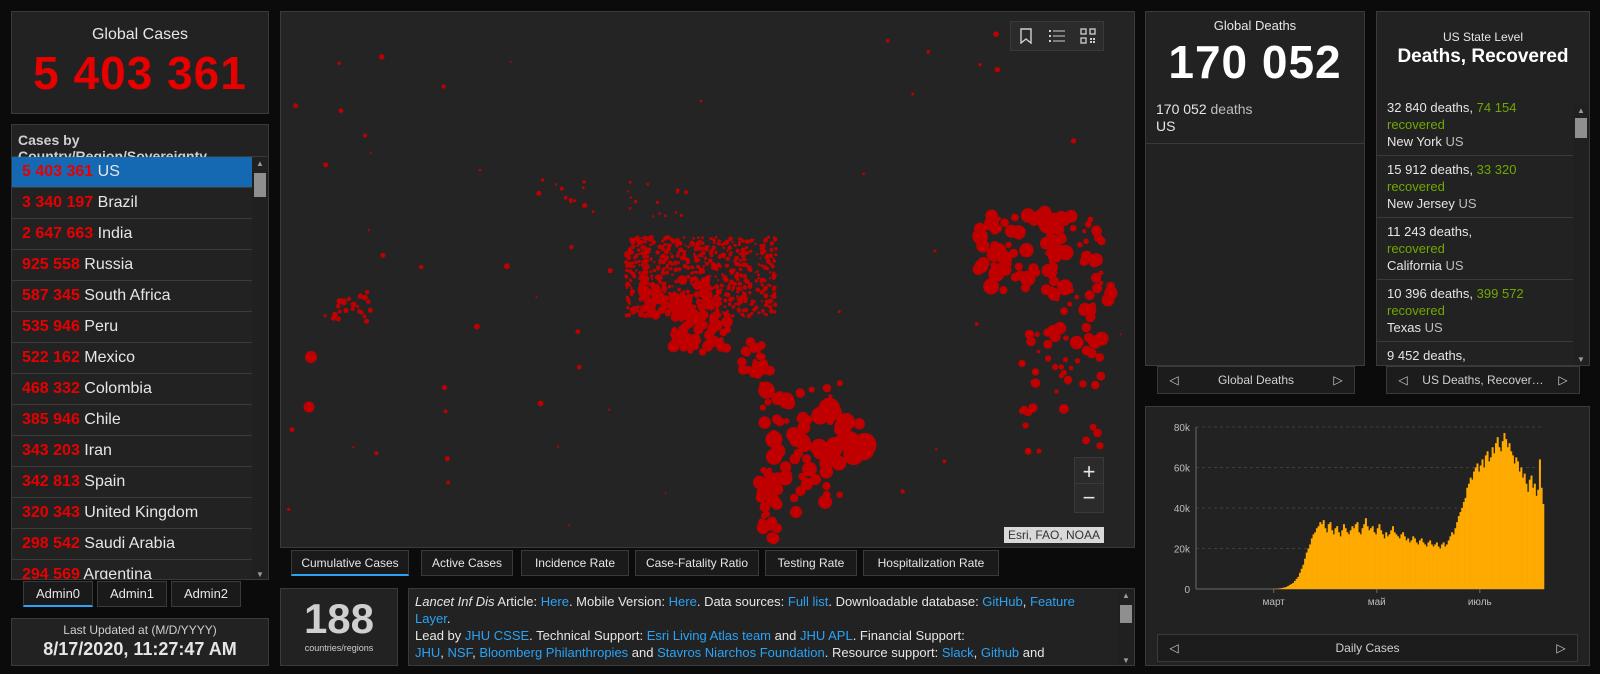  Describe the element at coordinates (1581, 110) in the screenshot. I see `scroll-up-icon: ▲` at that location.